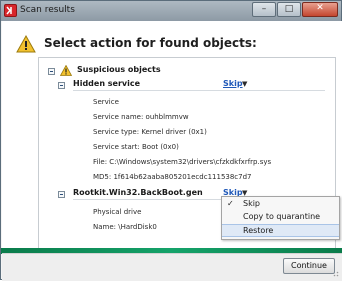  Describe the element at coordinates (172, 177) in the screenshot. I see `detail-line: MD5: 1f614b62aaba805201ecdc111538c7d7` at that location.